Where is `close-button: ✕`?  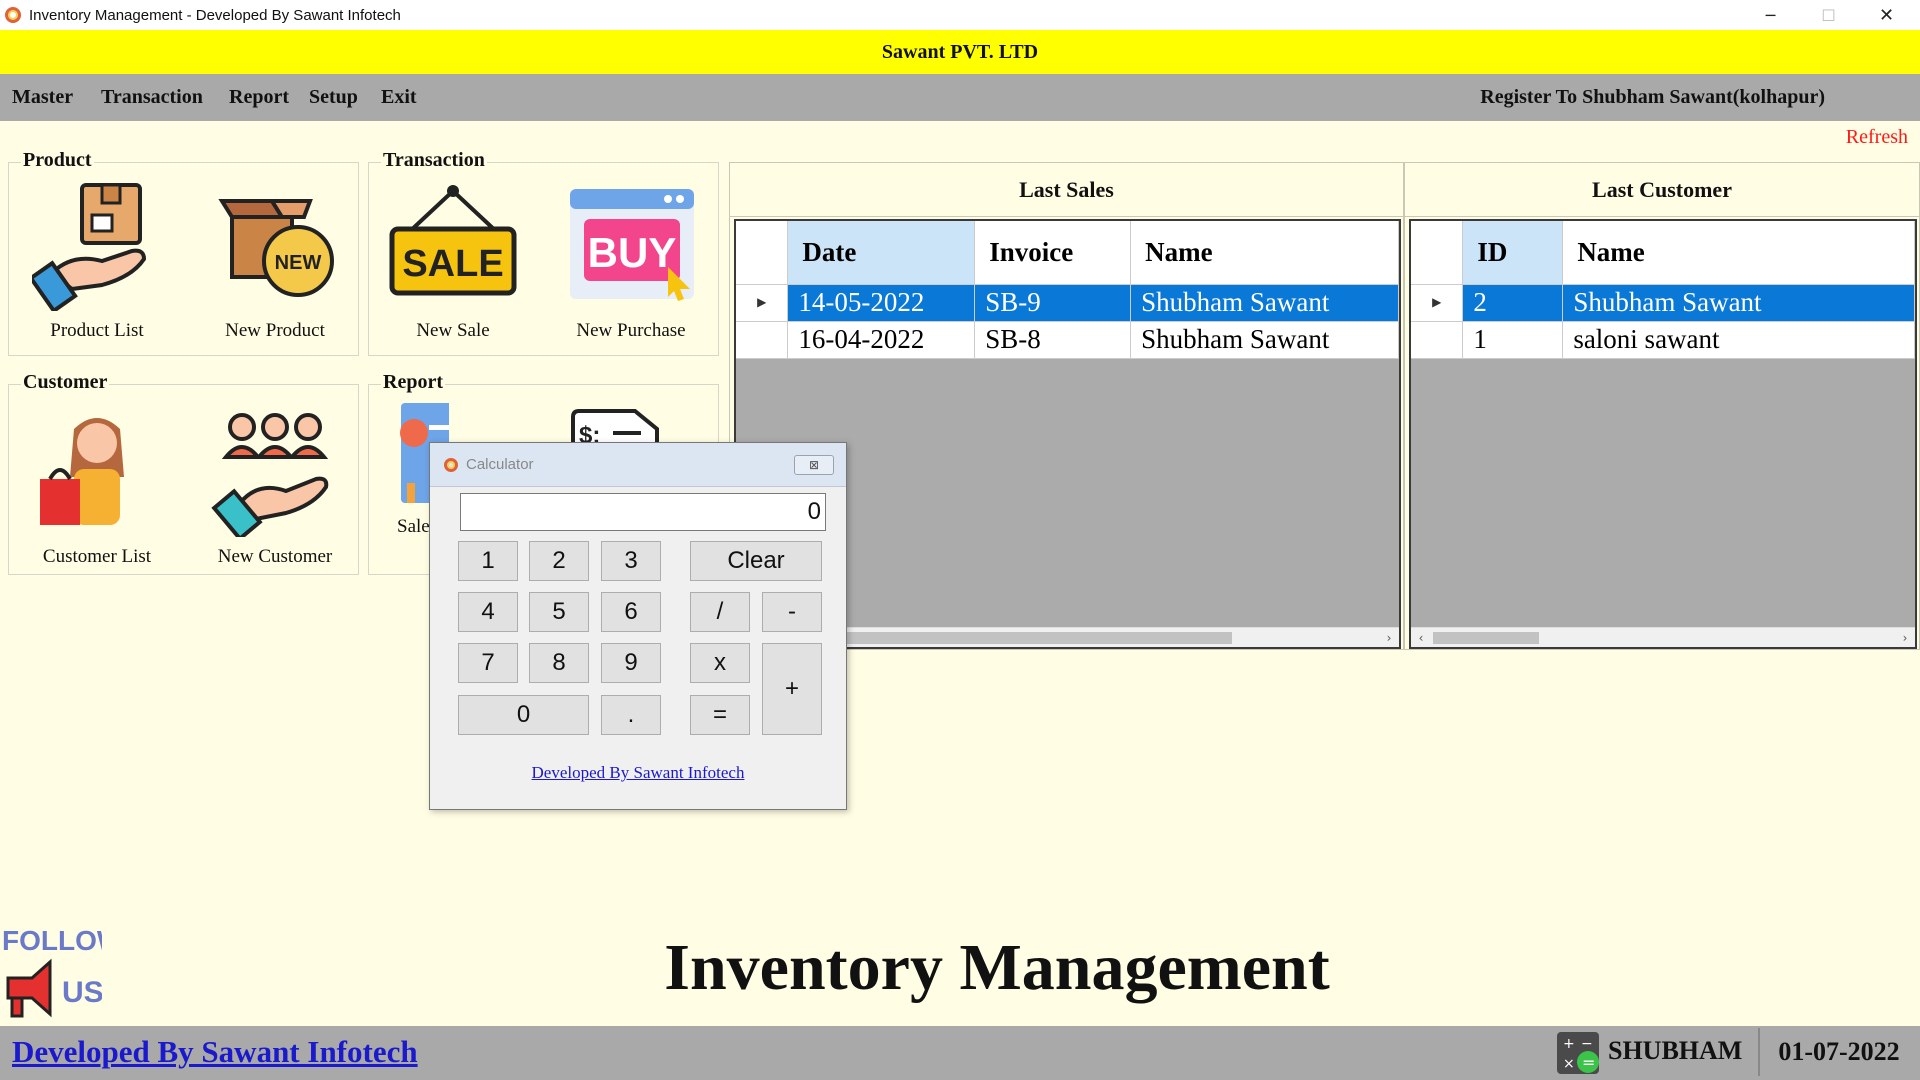
close-button: ✕ is located at coordinates (1886, 15).